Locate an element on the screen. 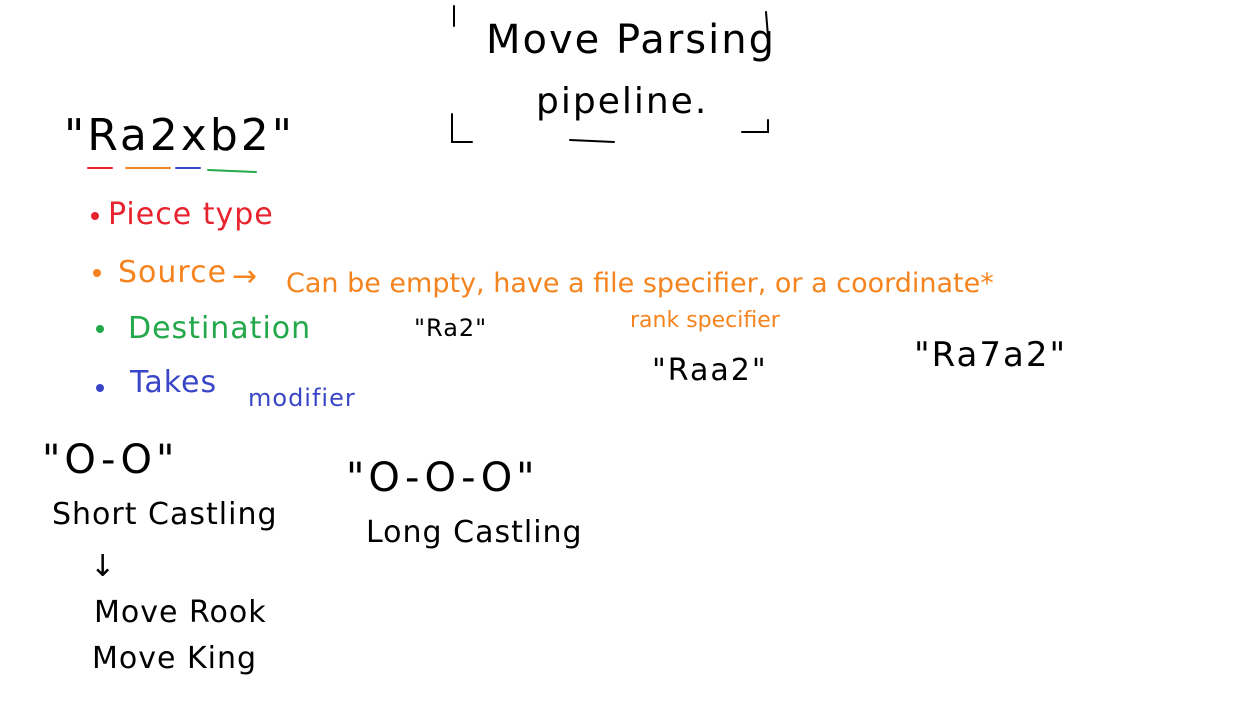  takes-label: Takes is located at coordinates (174, 382).